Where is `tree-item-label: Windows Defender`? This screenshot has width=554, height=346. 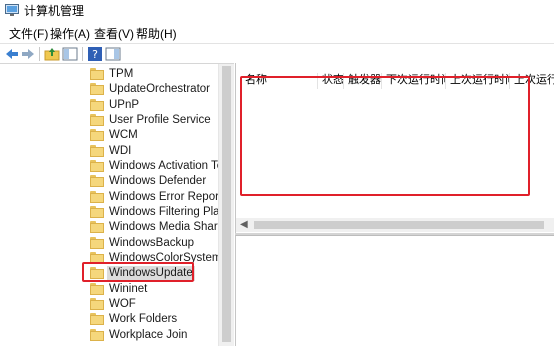 tree-item-label: Windows Defender is located at coordinates (158, 181).